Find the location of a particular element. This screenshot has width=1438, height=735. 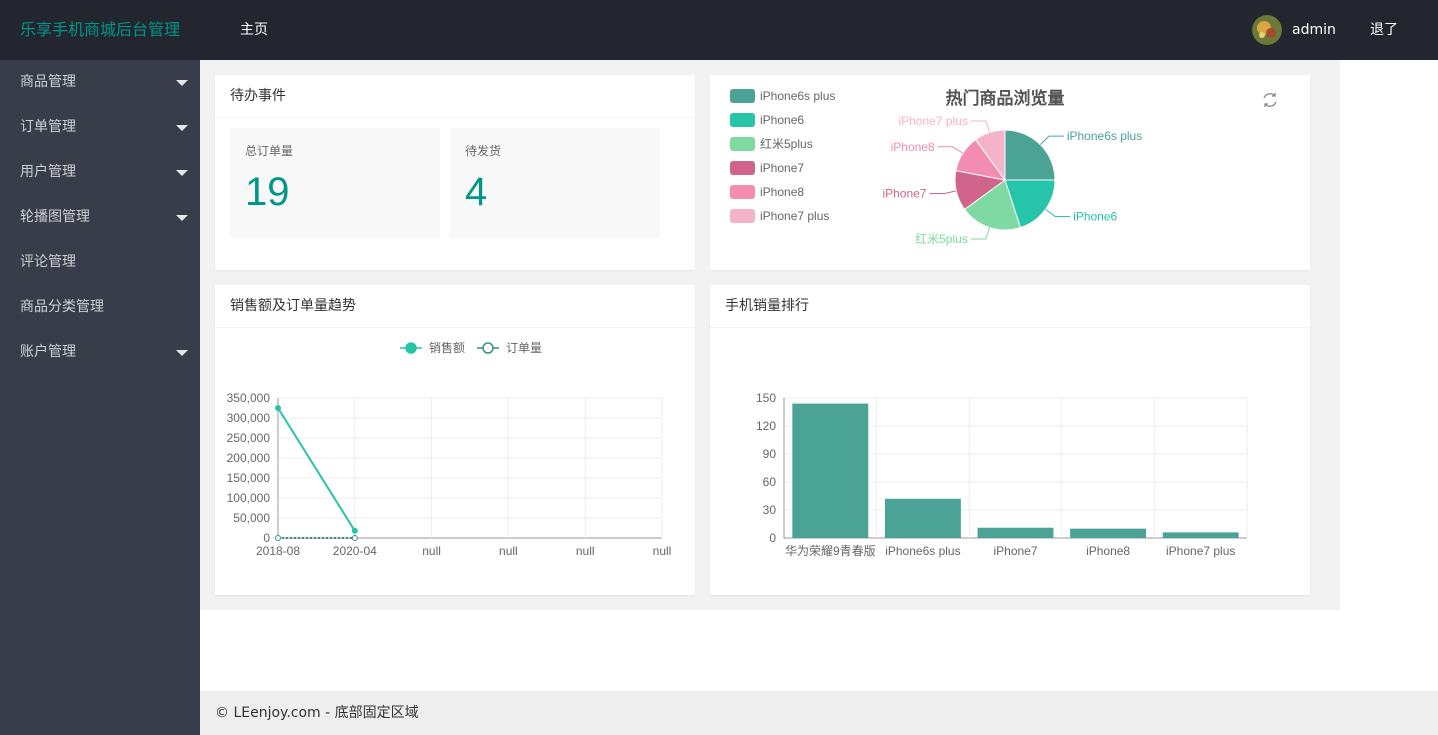

x-tick-label: 2018-08 is located at coordinates (278, 551).